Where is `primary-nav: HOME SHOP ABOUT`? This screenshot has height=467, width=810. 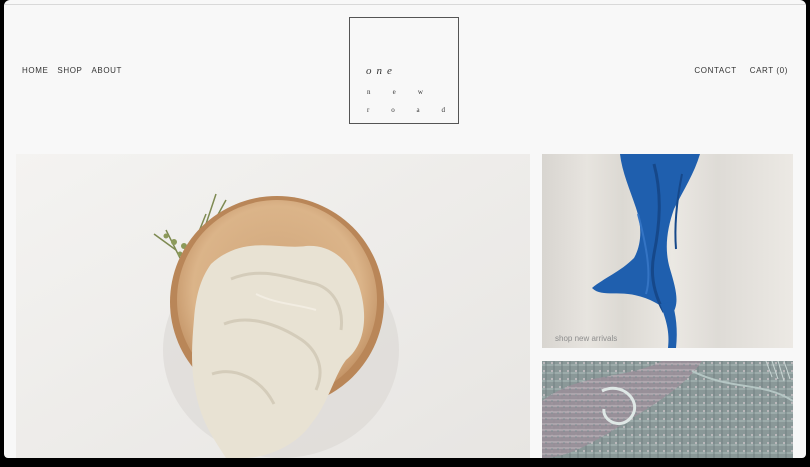 primary-nav: HOME SHOP ABOUT is located at coordinates (72, 70).